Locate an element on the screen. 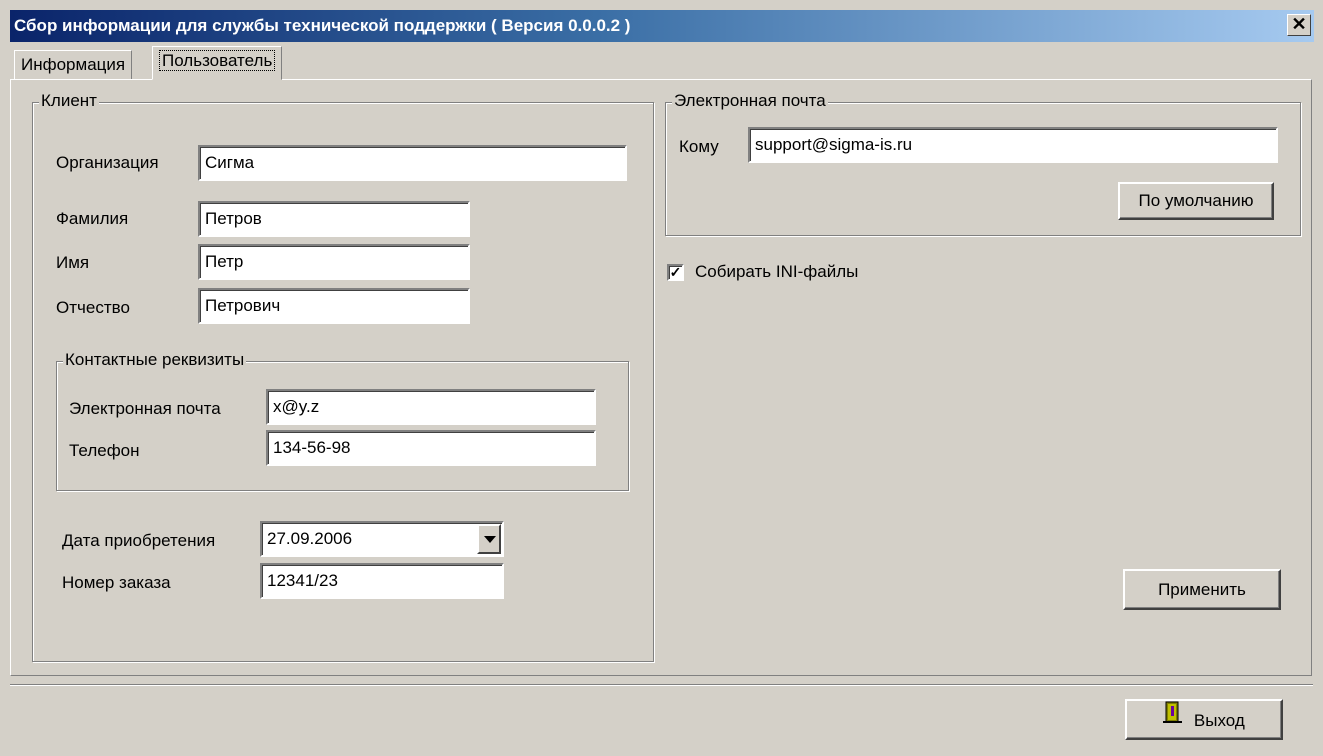 This screenshot has width=1323, height=756. contact-email-label: Электронная почта is located at coordinates (145, 408).